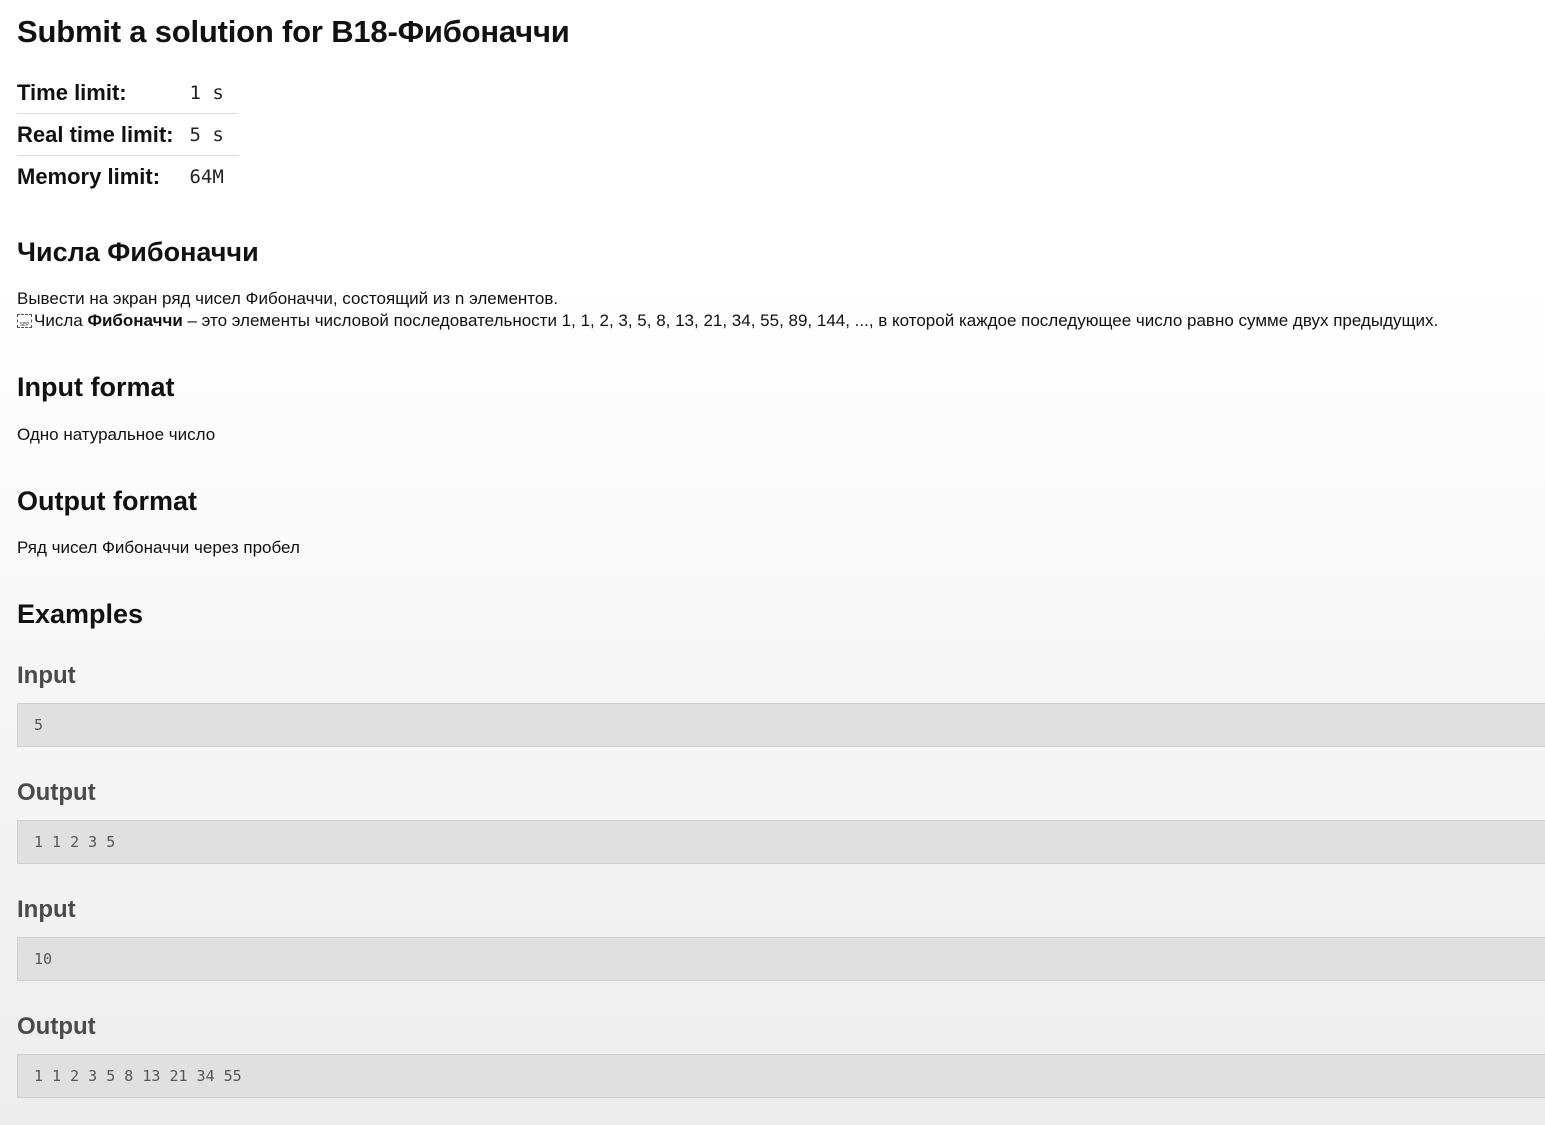  What do you see at coordinates (135, 320) in the screenshot?
I see `statement-line-2-bold: Фибоначчи` at bounding box center [135, 320].